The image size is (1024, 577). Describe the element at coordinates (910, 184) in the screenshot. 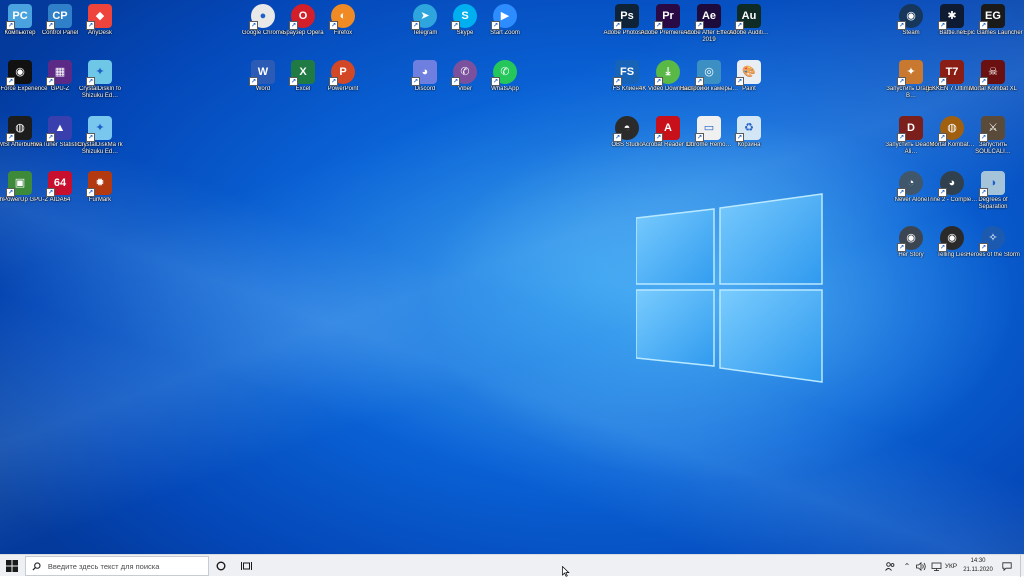

I see `never-alone-icon: ◔ ↗` at that location.